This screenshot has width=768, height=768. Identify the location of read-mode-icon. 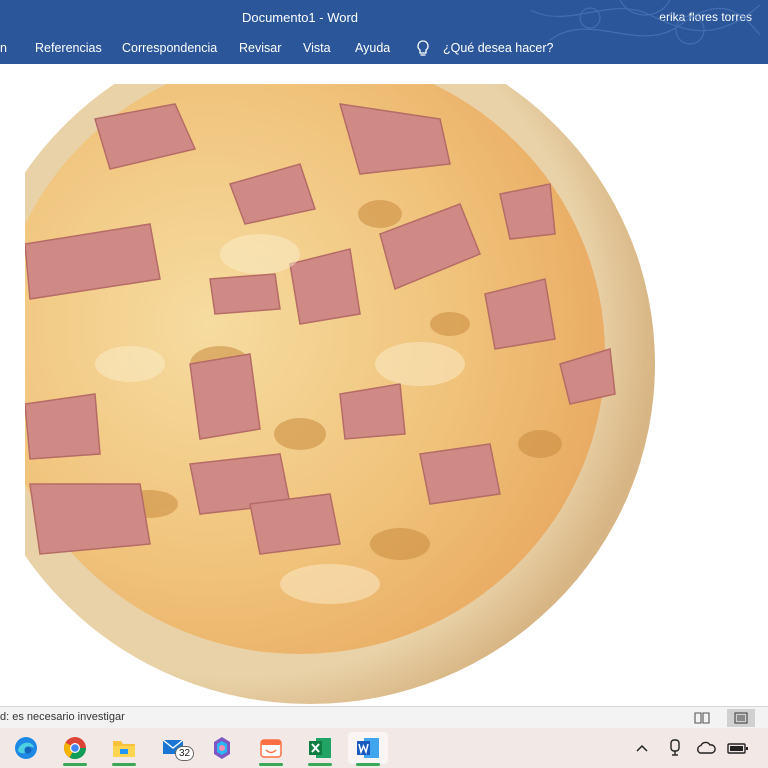
(702, 718).